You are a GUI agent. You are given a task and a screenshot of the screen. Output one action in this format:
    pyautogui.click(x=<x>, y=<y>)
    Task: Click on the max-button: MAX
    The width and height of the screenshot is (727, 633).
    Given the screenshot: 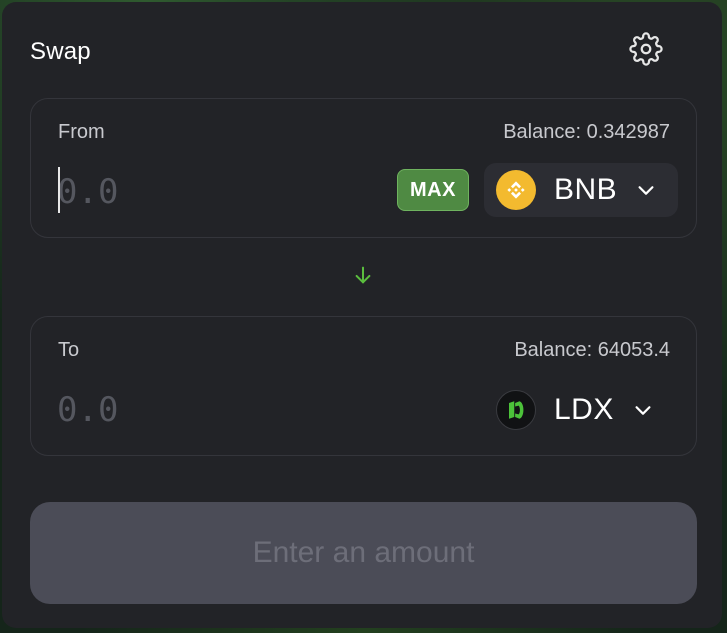 What is the action you would take?
    pyautogui.click(x=433, y=190)
    